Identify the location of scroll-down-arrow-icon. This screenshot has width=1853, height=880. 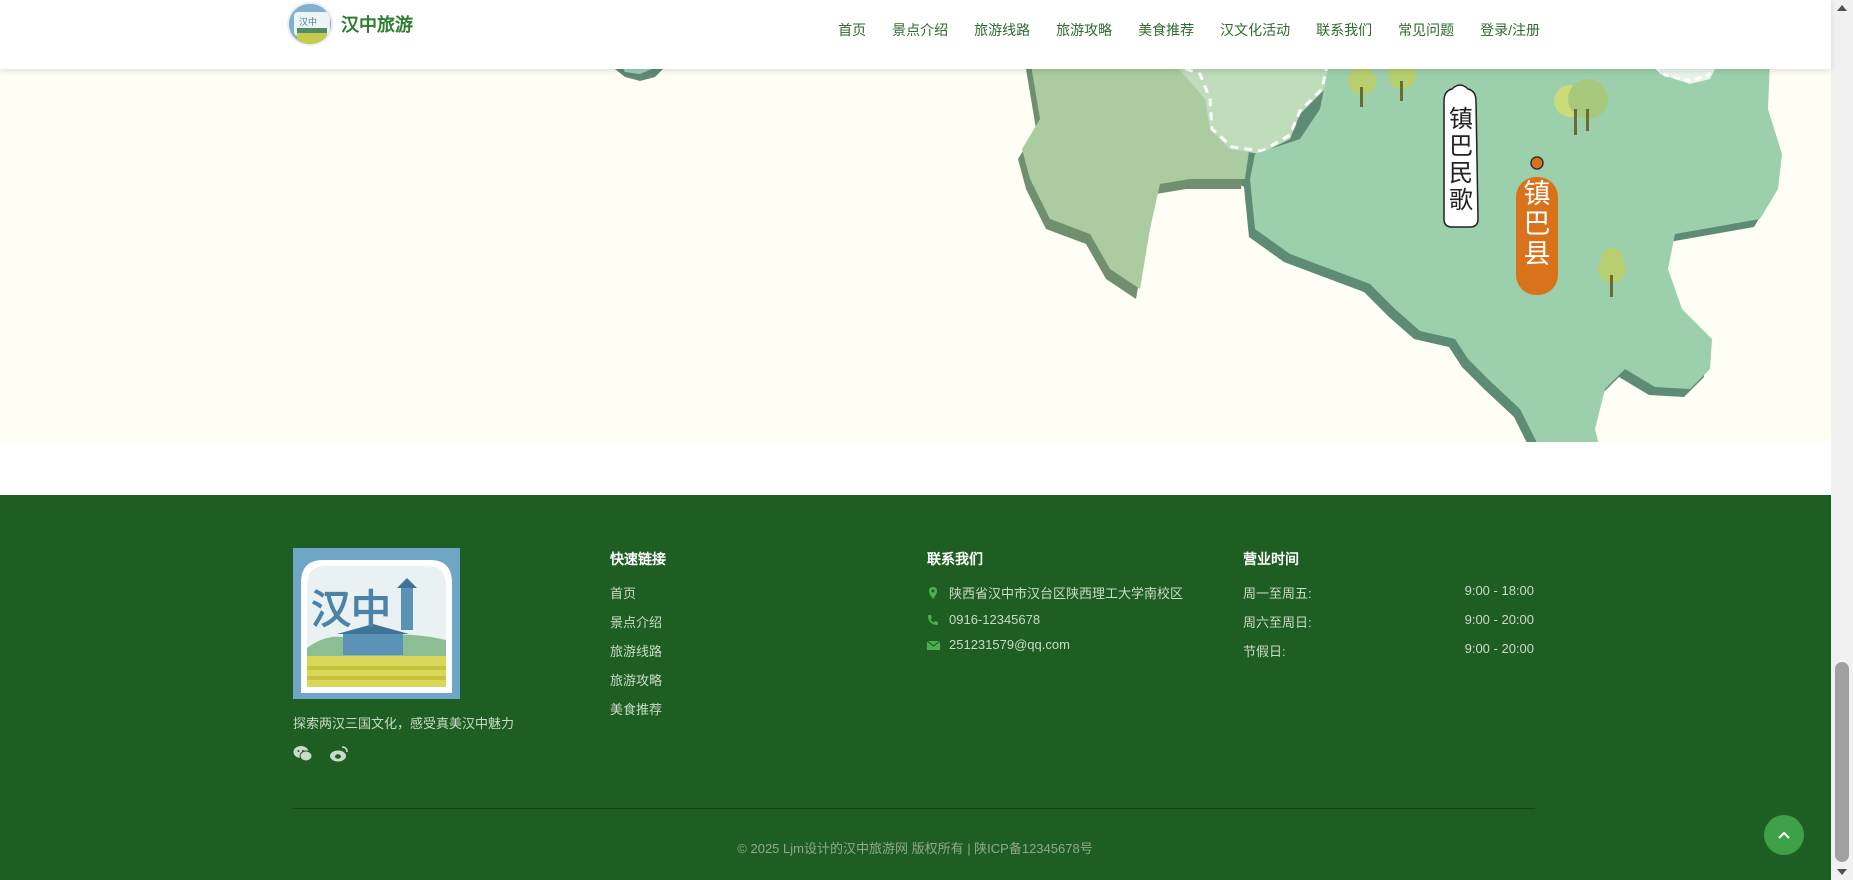
(1842, 872).